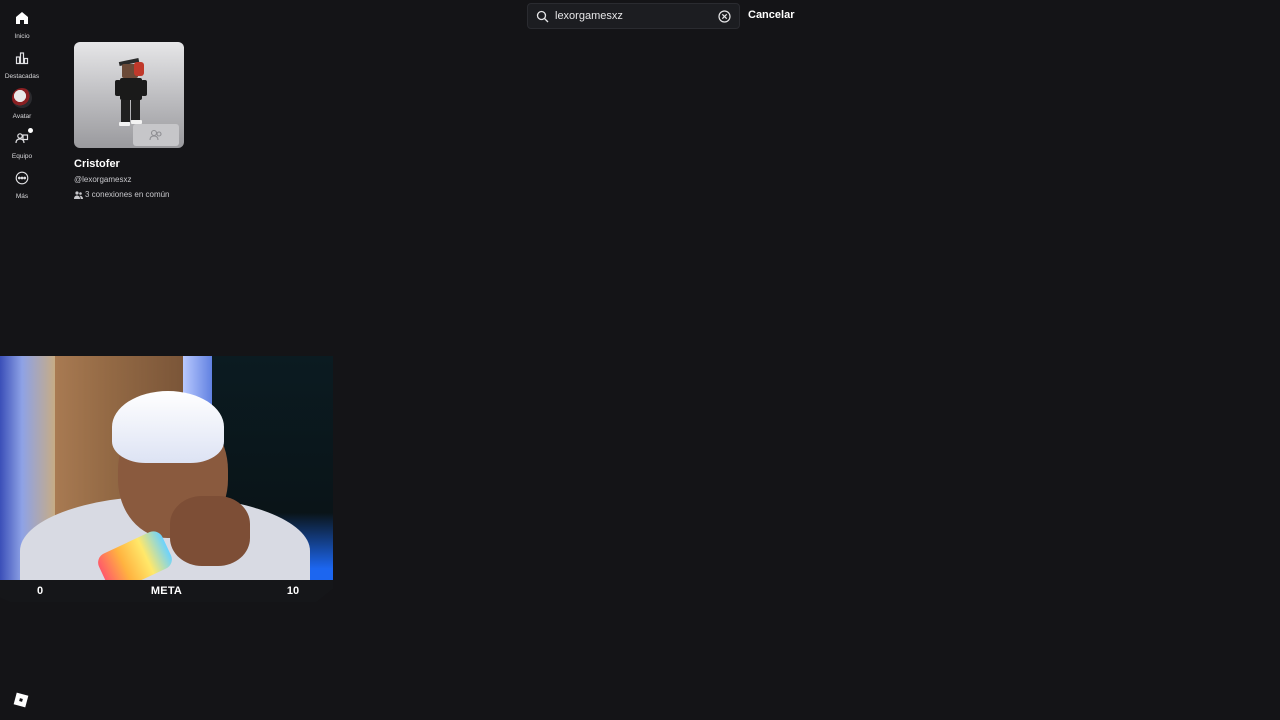  I want to click on home-icon, so click(22, 18).